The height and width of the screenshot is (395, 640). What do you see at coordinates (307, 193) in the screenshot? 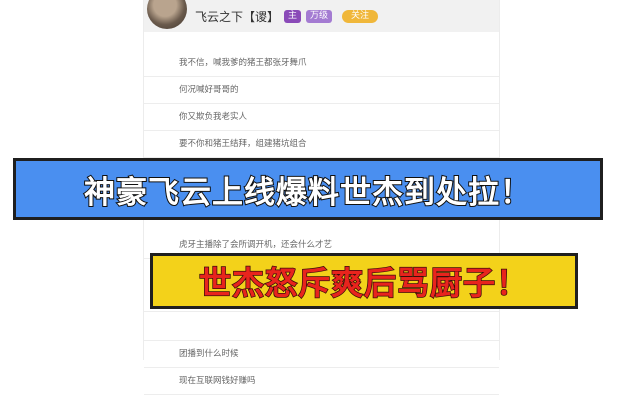
I see `headline-text: 神豪飞云上线爆料世杰到处拉！` at bounding box center [307, 193].